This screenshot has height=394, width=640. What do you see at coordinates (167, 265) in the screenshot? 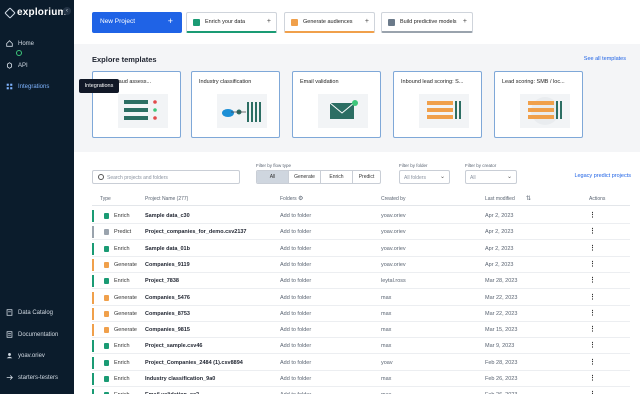
I see `row-project-name: Companies_9119` at bounding box center [167, 265].